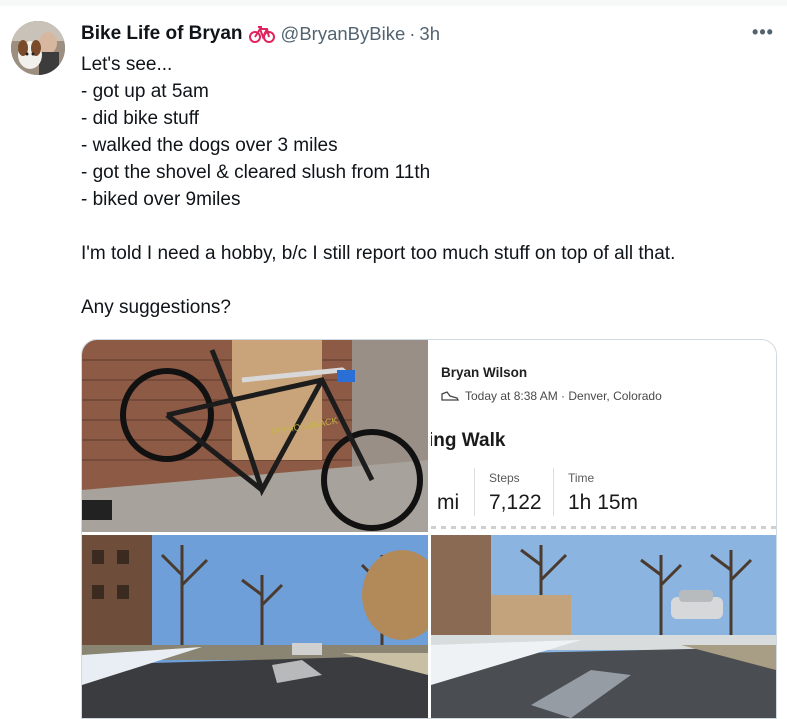 The width and height of the screenshot is (787, 719). I want to click on tweet-line: - walked the dogs over 3 miles, so click(209, 145).